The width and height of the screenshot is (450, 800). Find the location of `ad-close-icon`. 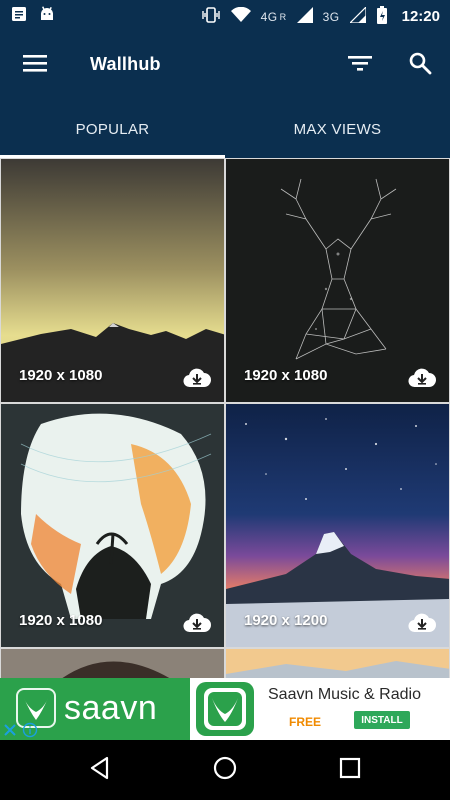

ad-close-icon is located at coordinates (10, 730).